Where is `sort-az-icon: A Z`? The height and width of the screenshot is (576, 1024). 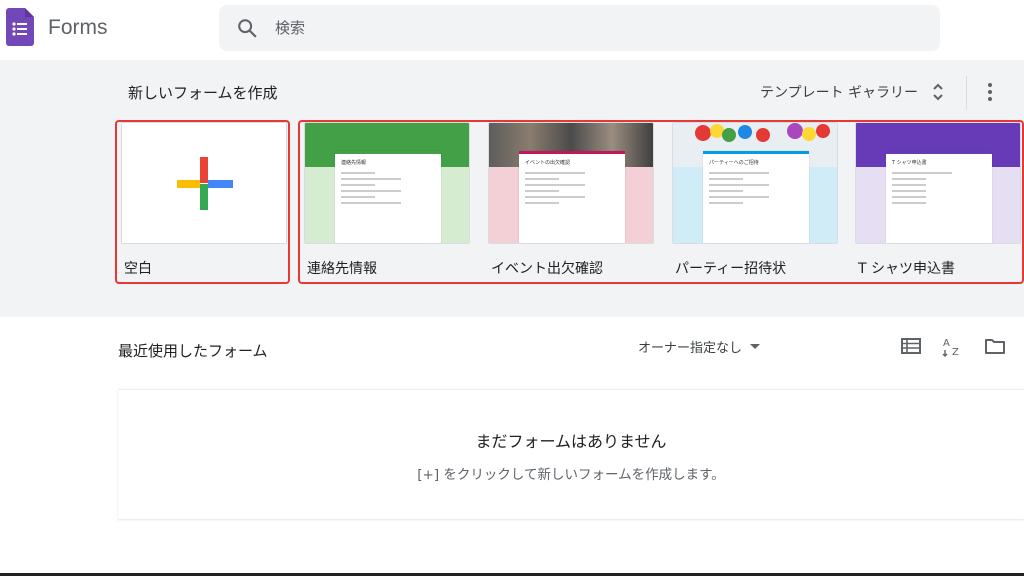
sort-az-icon: A Z is located at coordinates (953, 346).